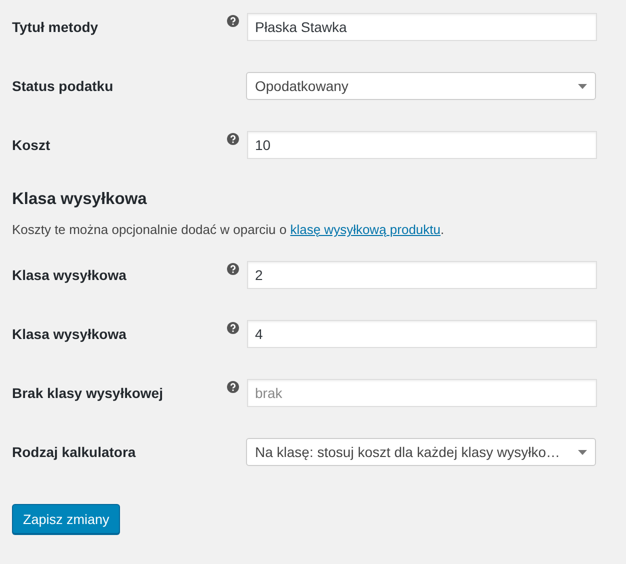 This screenshot has width=626, height=564. I want to click on section-description: Koszty te można opcjonalnie dodać w oparciu o klasę wysyłkową produktu., so click(229, 229).